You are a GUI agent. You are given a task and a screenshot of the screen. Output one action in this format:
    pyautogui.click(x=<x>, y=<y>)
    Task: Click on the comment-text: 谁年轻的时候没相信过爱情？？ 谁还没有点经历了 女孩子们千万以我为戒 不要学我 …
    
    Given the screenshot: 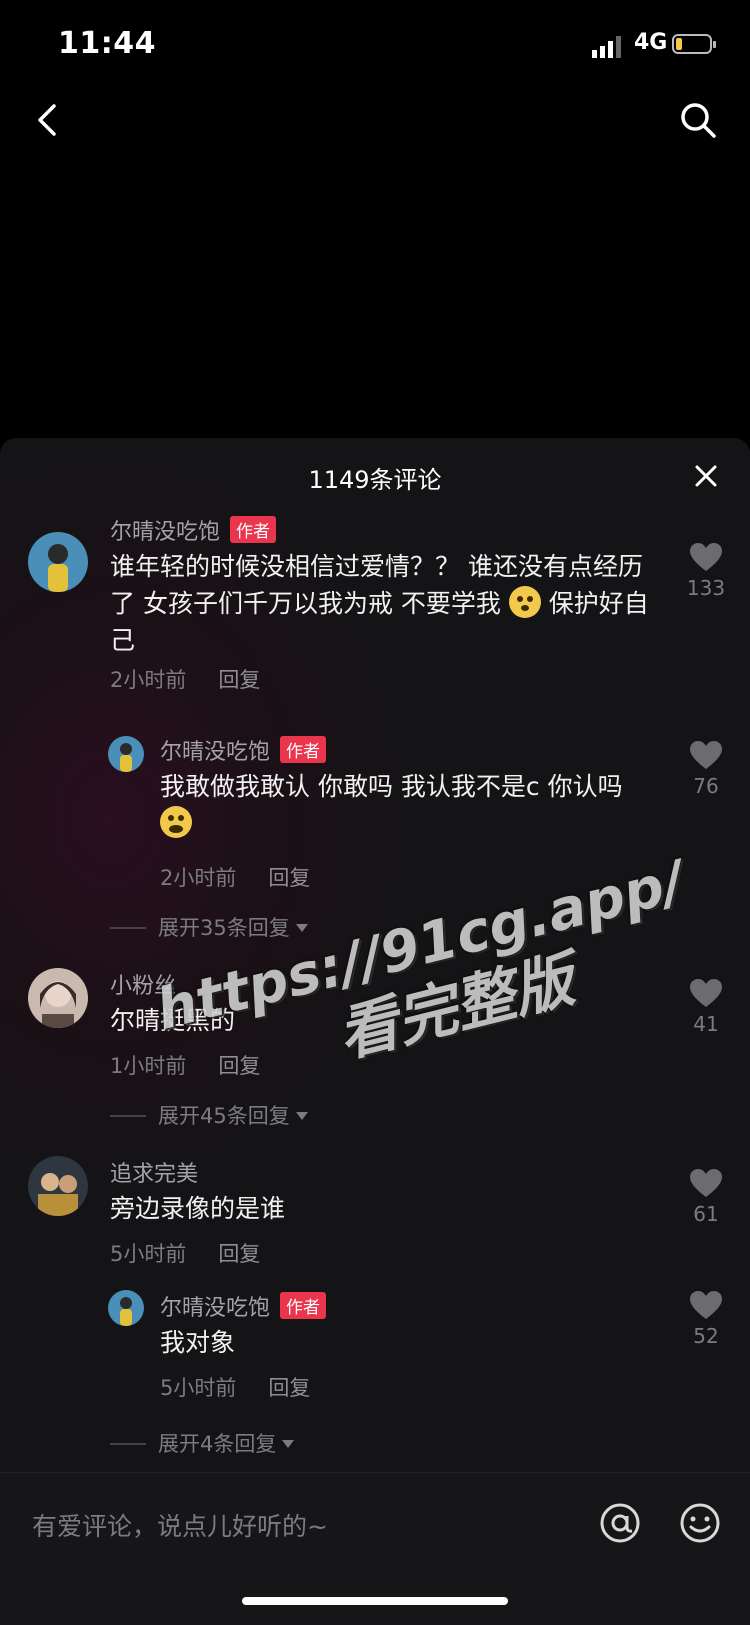 What is the action you would take?
    pyautogui.click(x=379, y=603)
    